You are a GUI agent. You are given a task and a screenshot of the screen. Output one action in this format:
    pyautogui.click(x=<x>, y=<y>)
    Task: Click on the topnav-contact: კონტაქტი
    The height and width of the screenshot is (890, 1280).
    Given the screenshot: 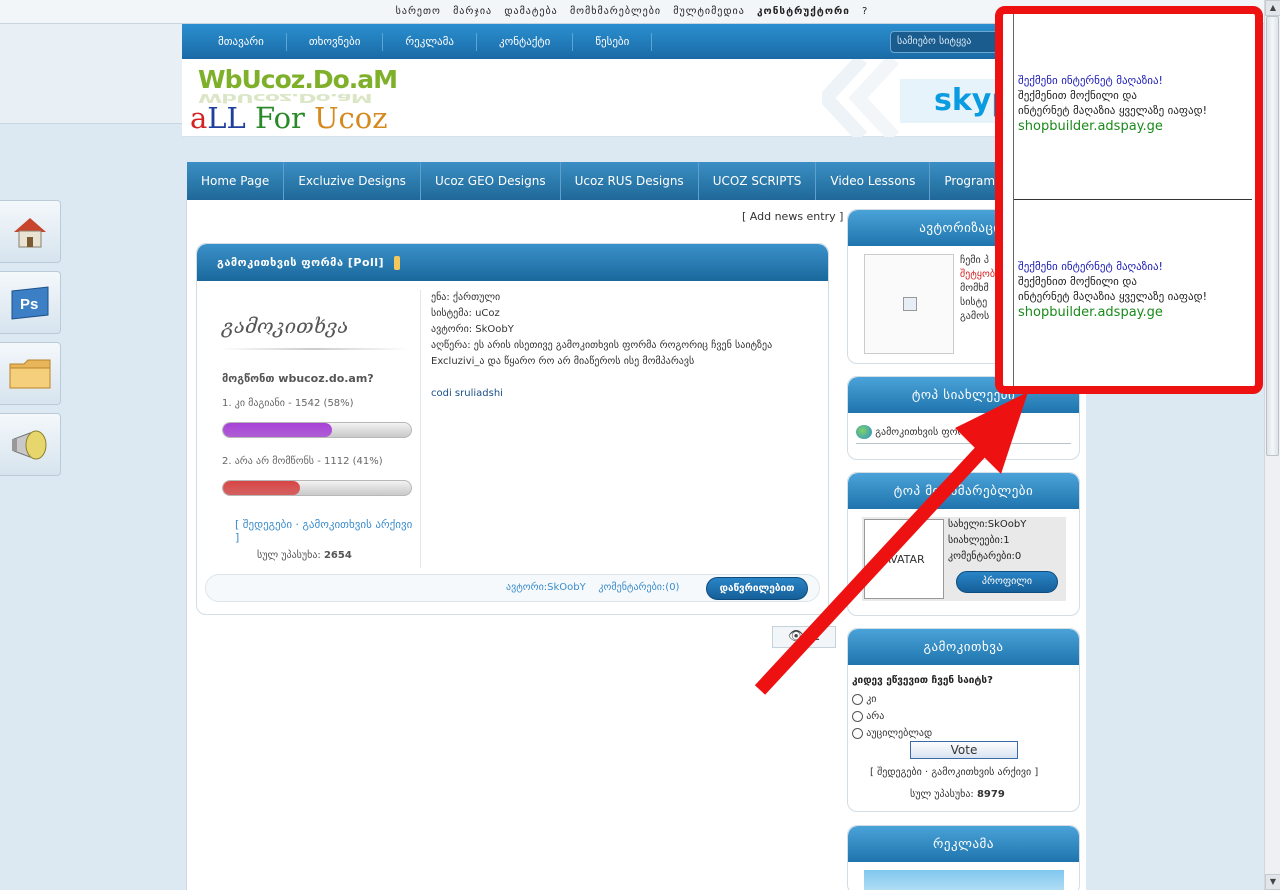 What is the action you would take?
    pyautogui.click(x=525, y=41)
    